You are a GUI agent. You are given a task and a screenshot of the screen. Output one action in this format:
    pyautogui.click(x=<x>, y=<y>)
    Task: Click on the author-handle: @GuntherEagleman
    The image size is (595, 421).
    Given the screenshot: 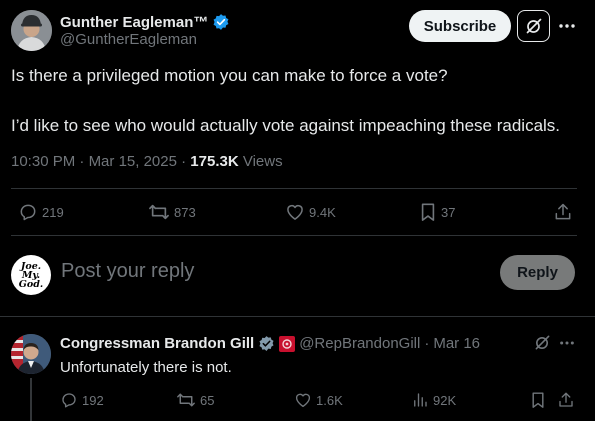 What is the action you would take?
    pyautogui.click(x=128, y=39)
    